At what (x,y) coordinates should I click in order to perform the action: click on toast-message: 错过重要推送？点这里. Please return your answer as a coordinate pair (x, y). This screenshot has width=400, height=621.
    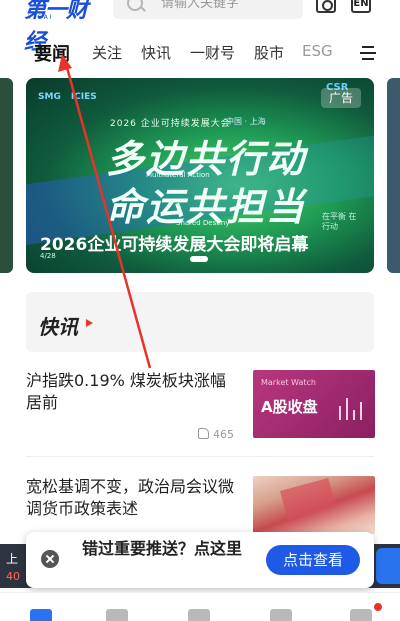
    Looking at the image, I should click on (162, 548).